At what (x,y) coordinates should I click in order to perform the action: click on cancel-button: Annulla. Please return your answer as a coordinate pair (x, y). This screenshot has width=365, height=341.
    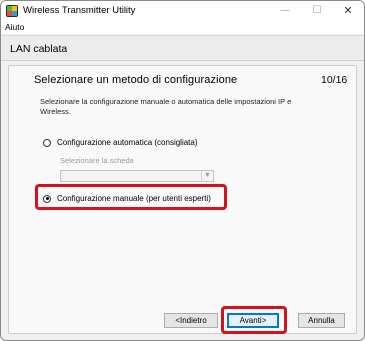
    Looking at the image, I should click on (321, 320).